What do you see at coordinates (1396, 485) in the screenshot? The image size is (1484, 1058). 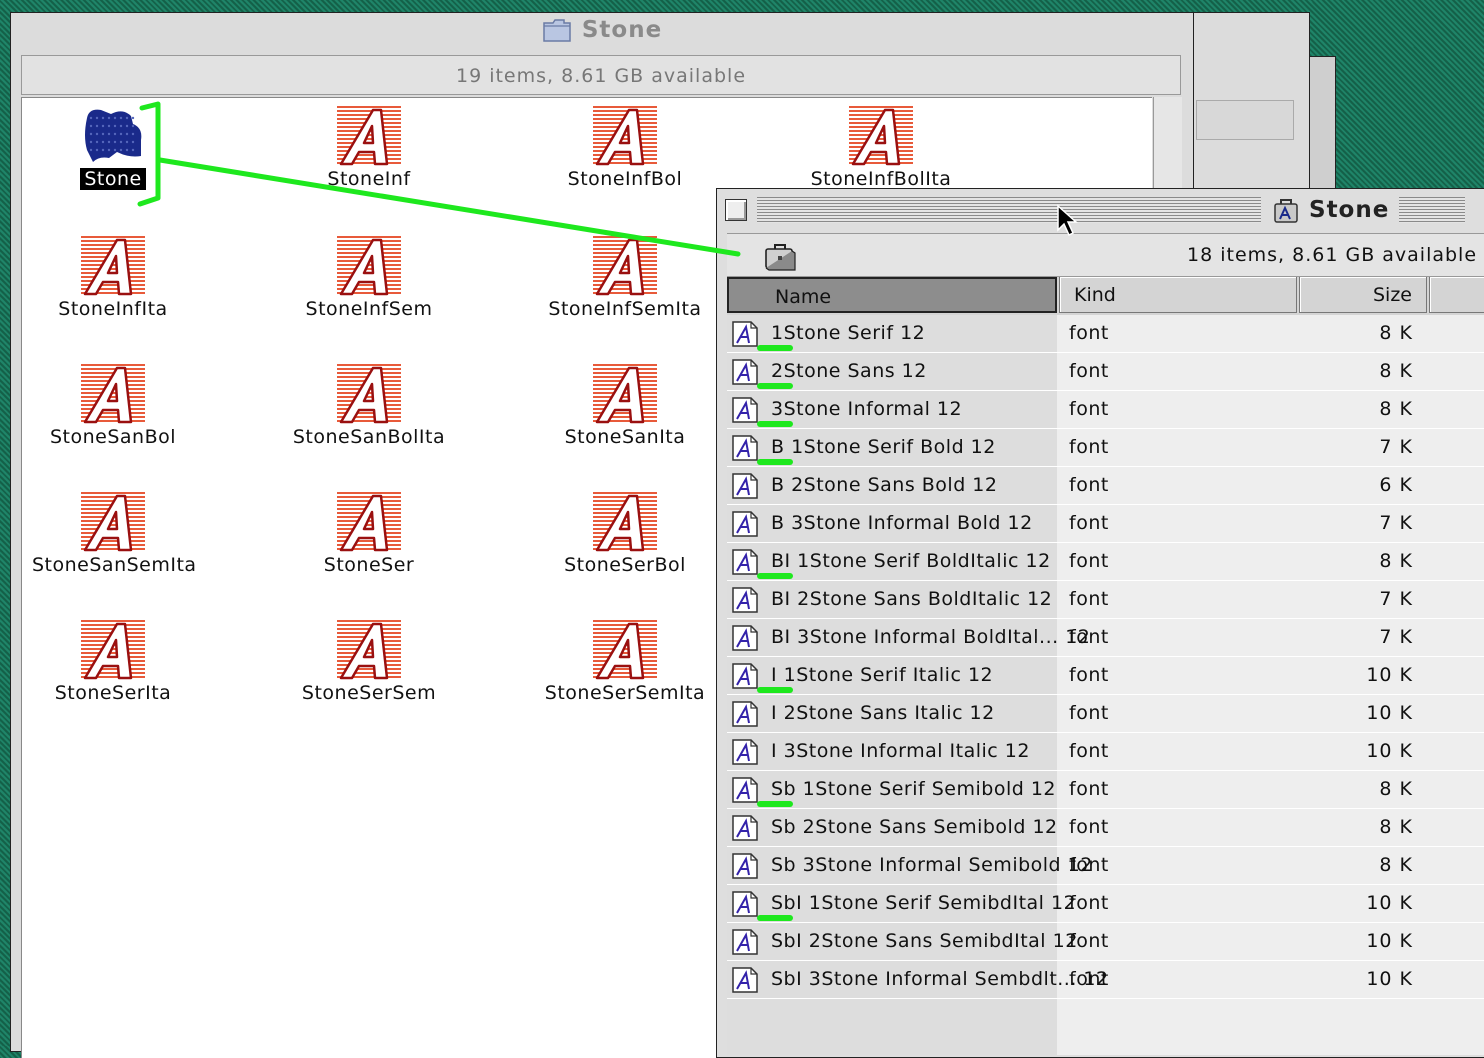 I see `row-size: 6 K` at bounding box center [1396, 485].